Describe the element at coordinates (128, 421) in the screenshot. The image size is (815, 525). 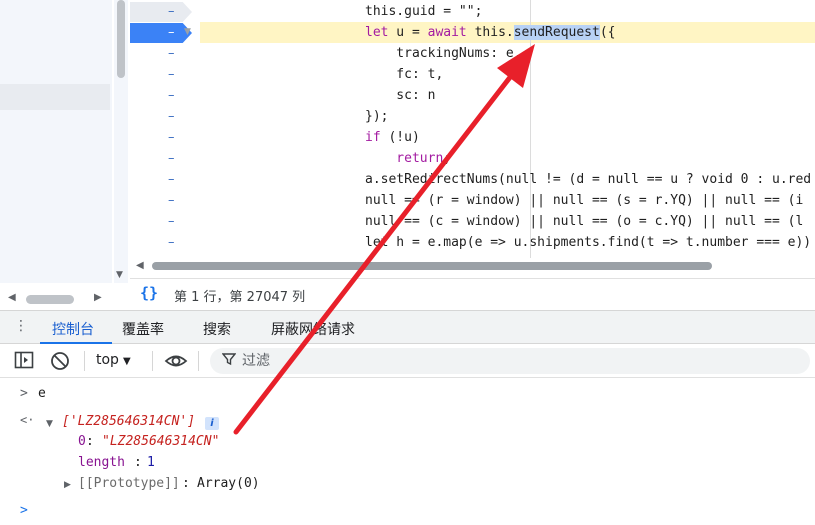
I see `array-summary: ['LZ285646314CN']` at that location.